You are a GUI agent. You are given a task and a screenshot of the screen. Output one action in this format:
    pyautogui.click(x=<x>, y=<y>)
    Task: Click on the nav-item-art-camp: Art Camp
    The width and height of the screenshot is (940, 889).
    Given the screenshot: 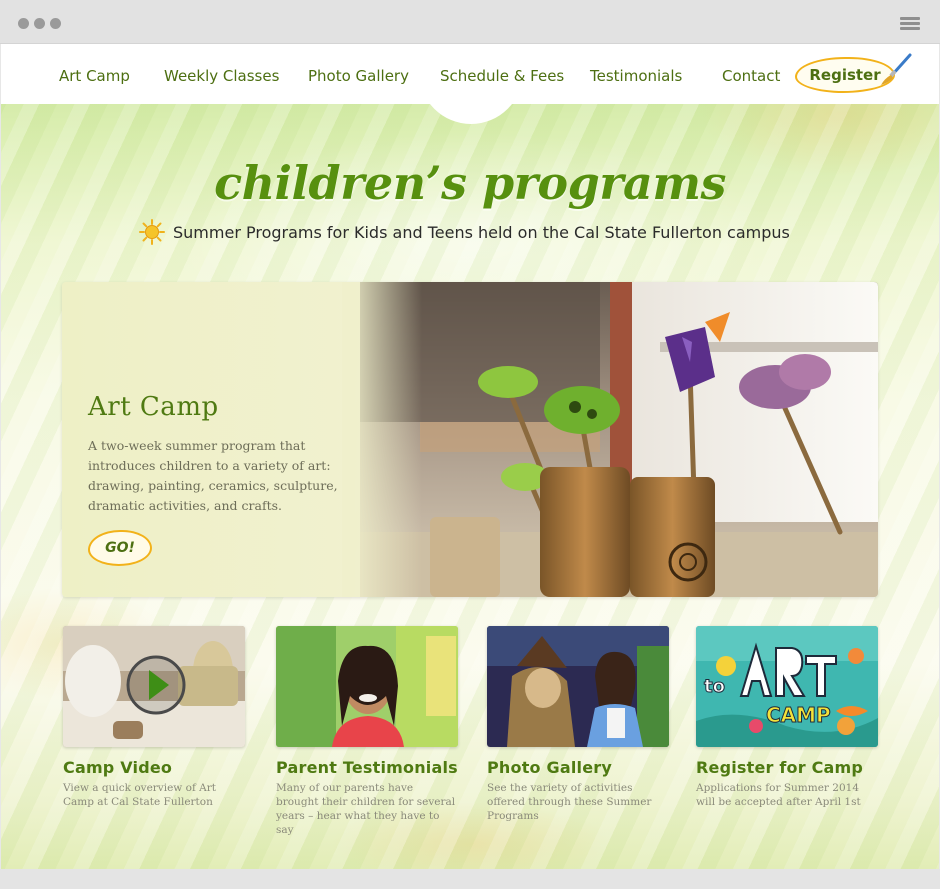 What is the action you would take?
    pyautogui.click(x=94, y=76)
    